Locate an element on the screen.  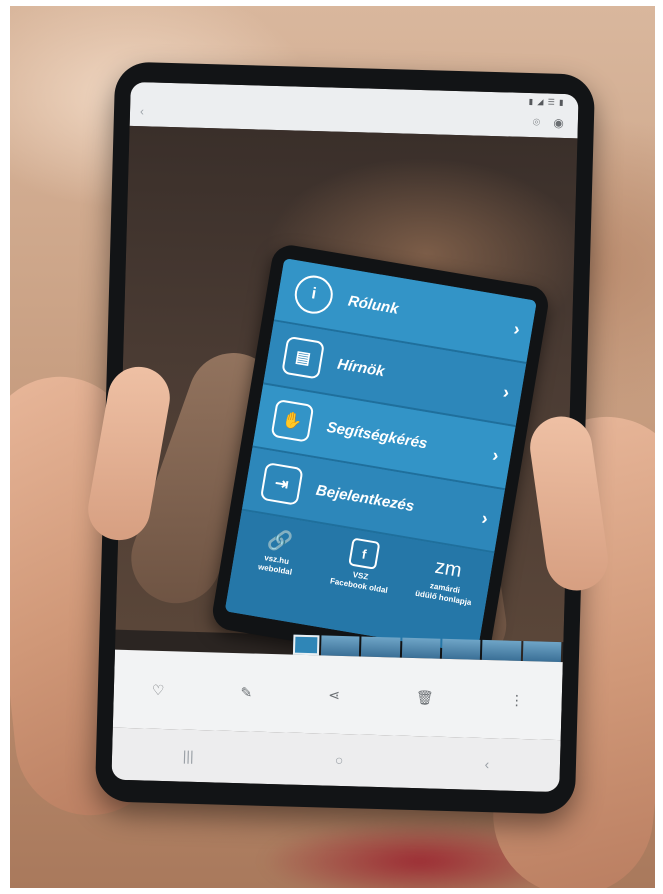
menu-item-label: Rólunk is located at coordinates (373, 305).